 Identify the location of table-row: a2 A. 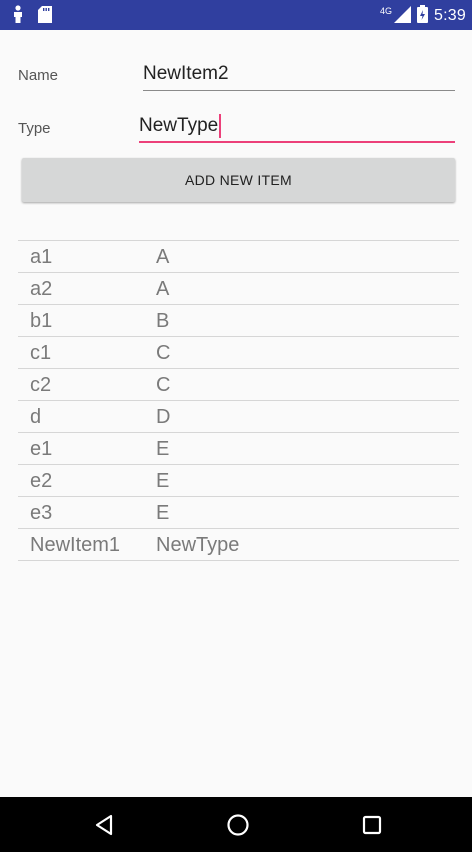
(238, 289).